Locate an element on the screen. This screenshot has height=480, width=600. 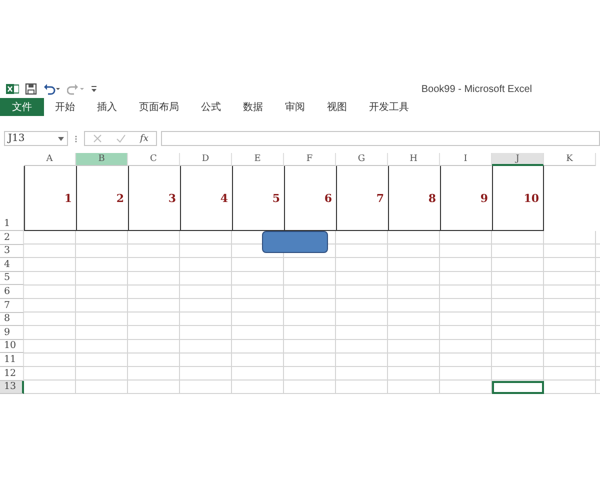
table-cell: 8 is located at coordinates (414, 198).